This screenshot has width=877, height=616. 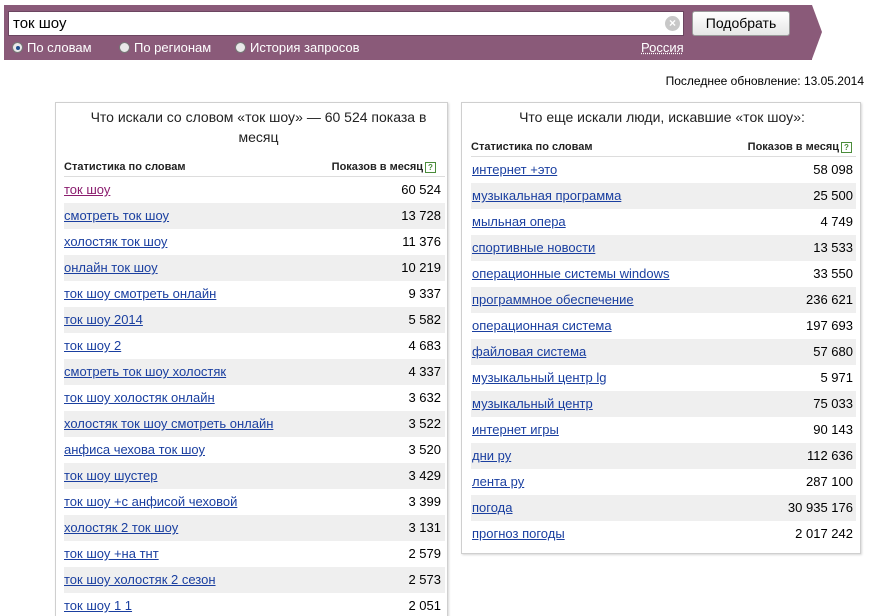 I want to click on impressions-count: 112 636, so click(x=829, y=455).